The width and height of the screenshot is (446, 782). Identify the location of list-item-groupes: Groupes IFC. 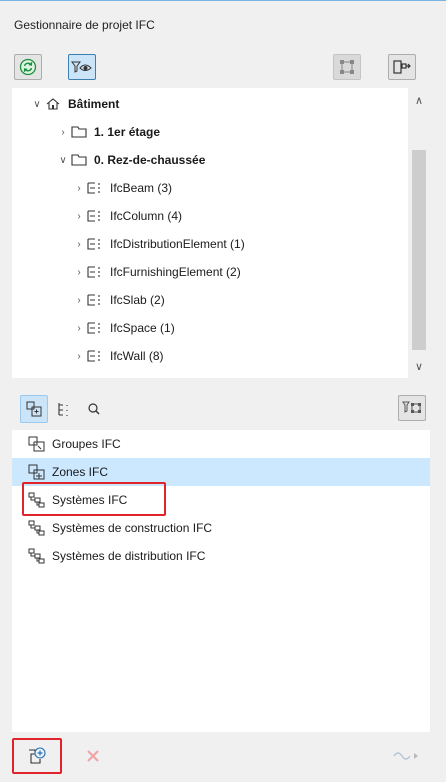
(221, 444).